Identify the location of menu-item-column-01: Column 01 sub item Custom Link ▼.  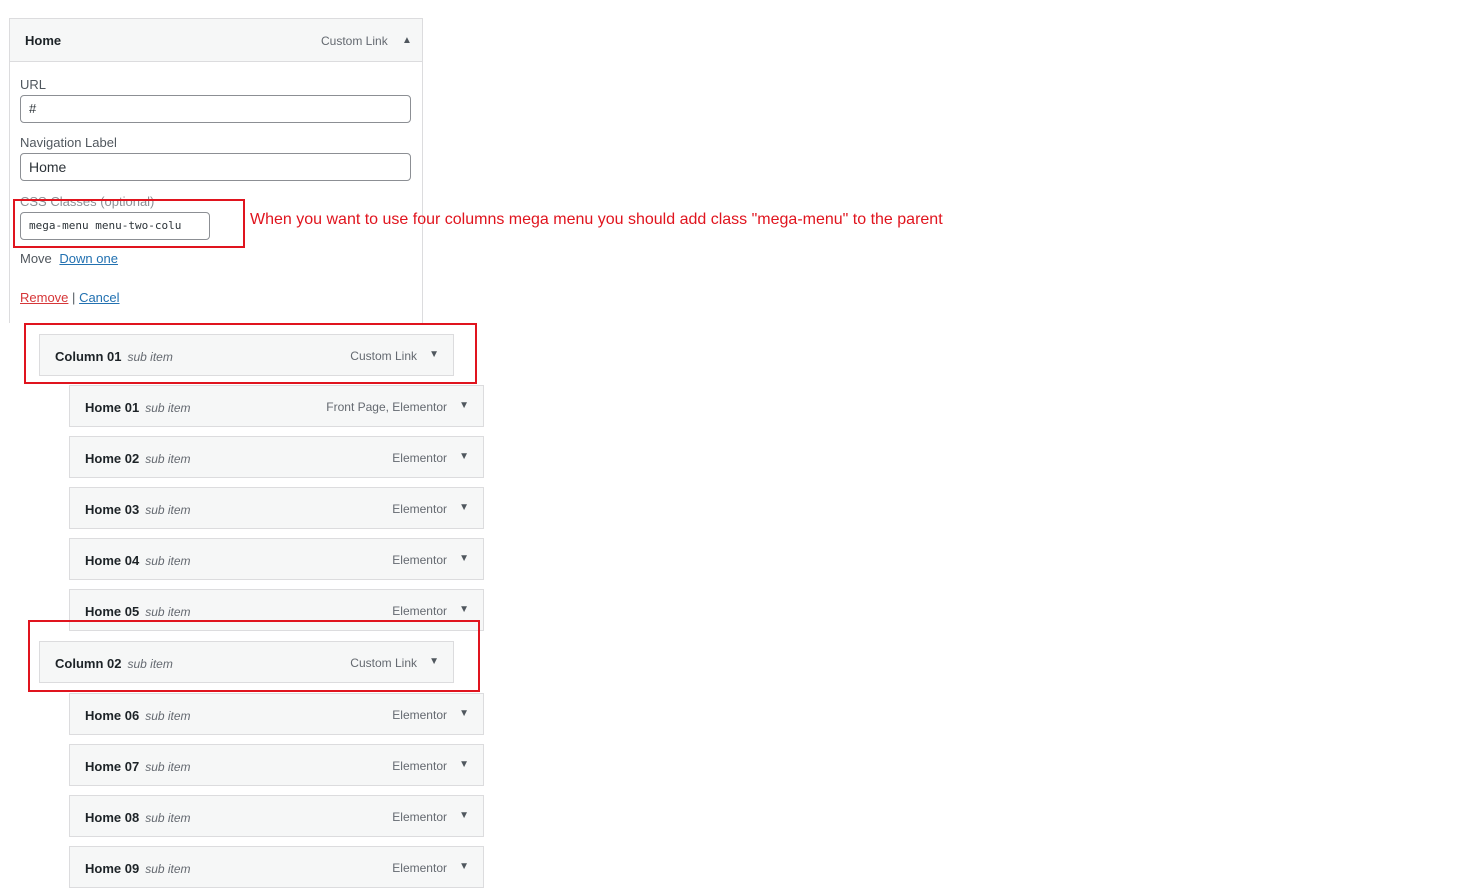
(246, 355).